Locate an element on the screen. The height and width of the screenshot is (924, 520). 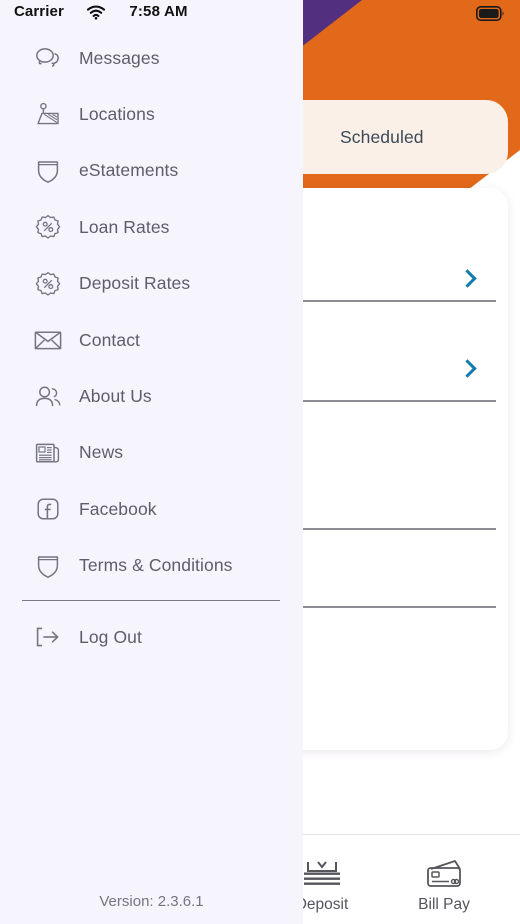
map-pin-icon is located at coordinates (48, 115).